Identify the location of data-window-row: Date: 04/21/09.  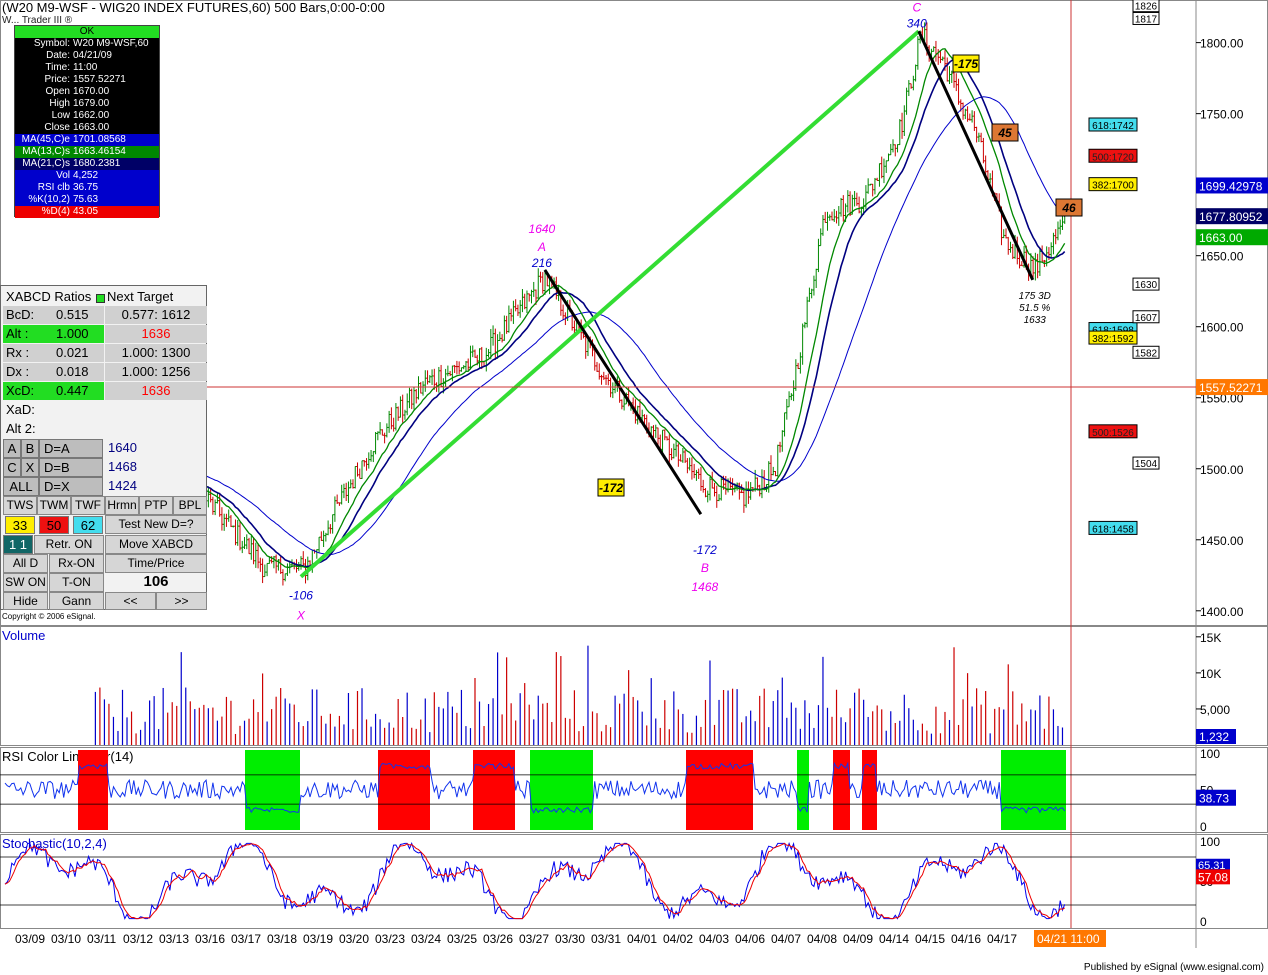
(87, 56).